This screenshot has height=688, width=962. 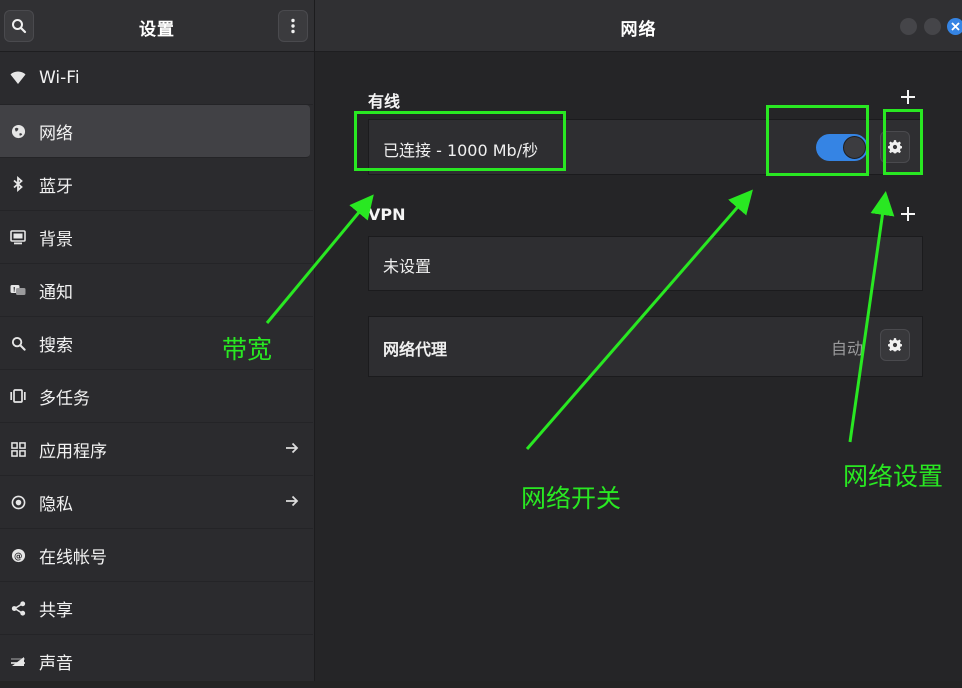 I want to click on add-vpn-button, so click(x=908, y=216).